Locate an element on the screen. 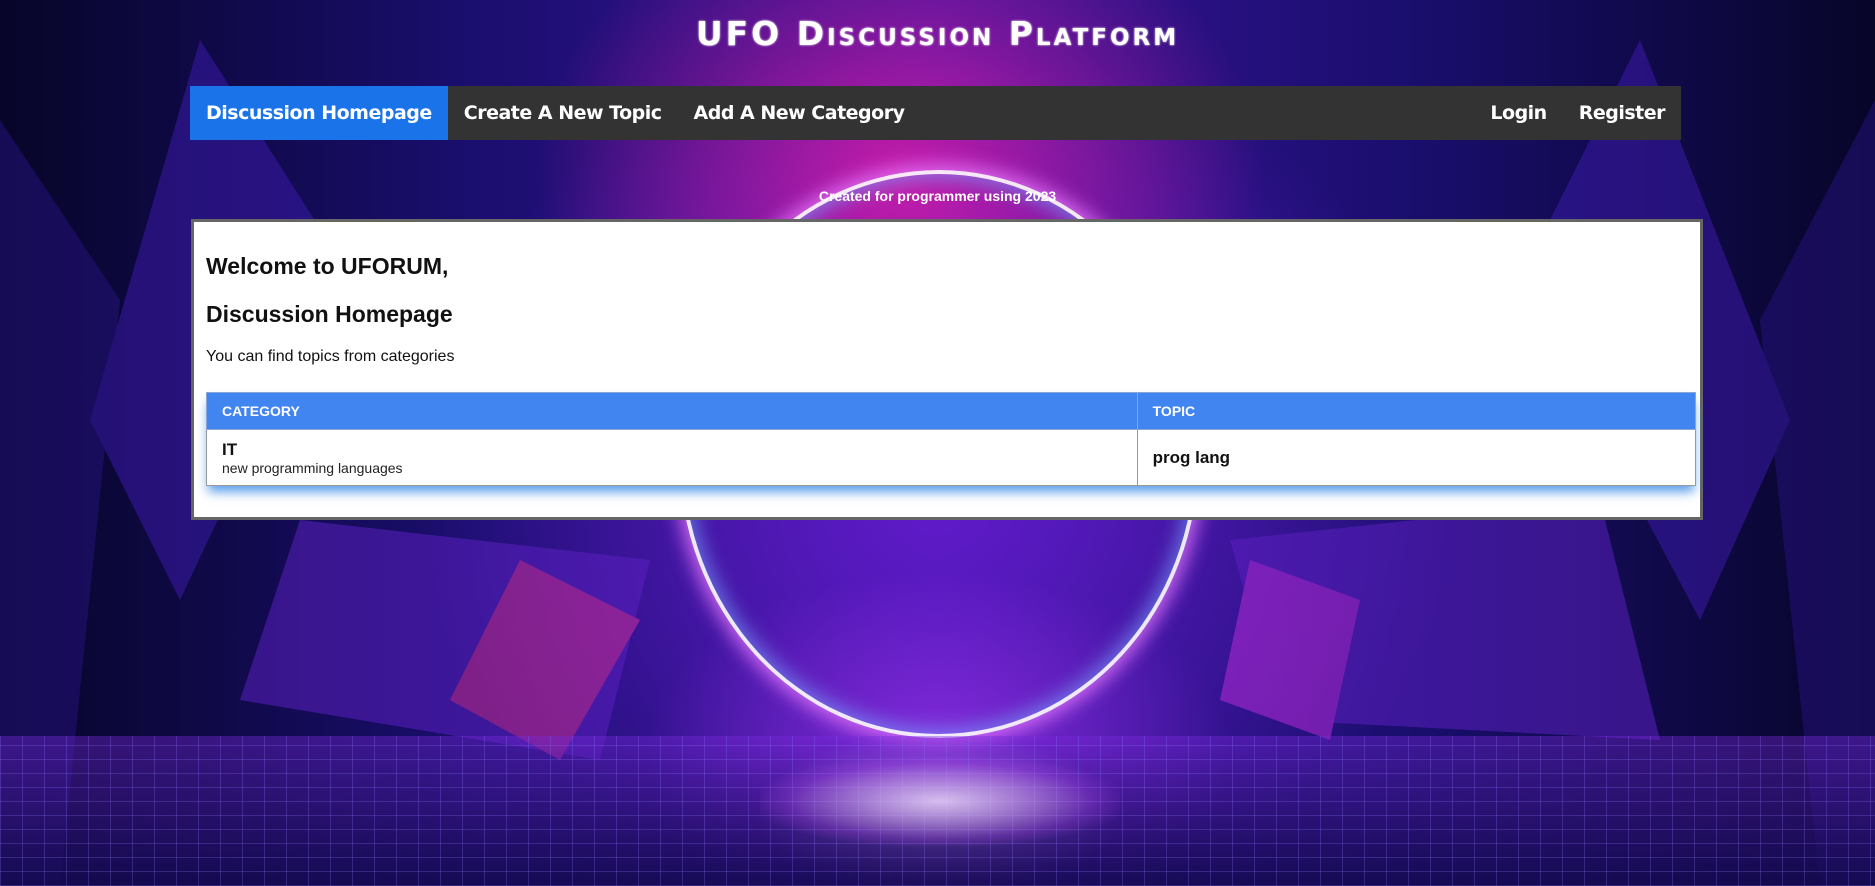 This screenshot has width=1875, height=886. category-cell: IT new programming languages is located at coordinates (672, 457).